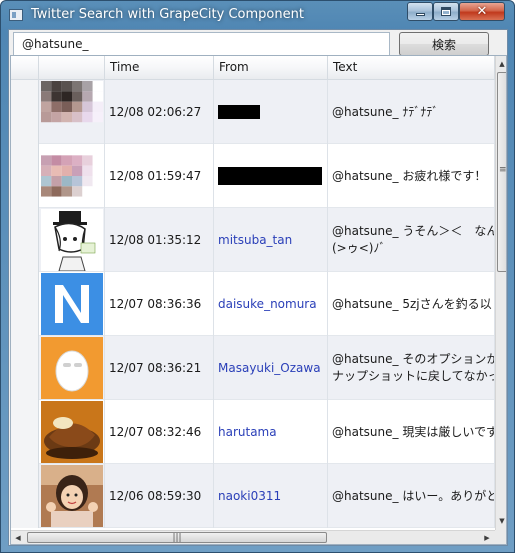 Image resolution: width=515 pixels, height=553 pixels. What do you see at coordinates (271, 432) in the screenshot?
I see `from-cell: harutama` at bounding box center [271, 432].